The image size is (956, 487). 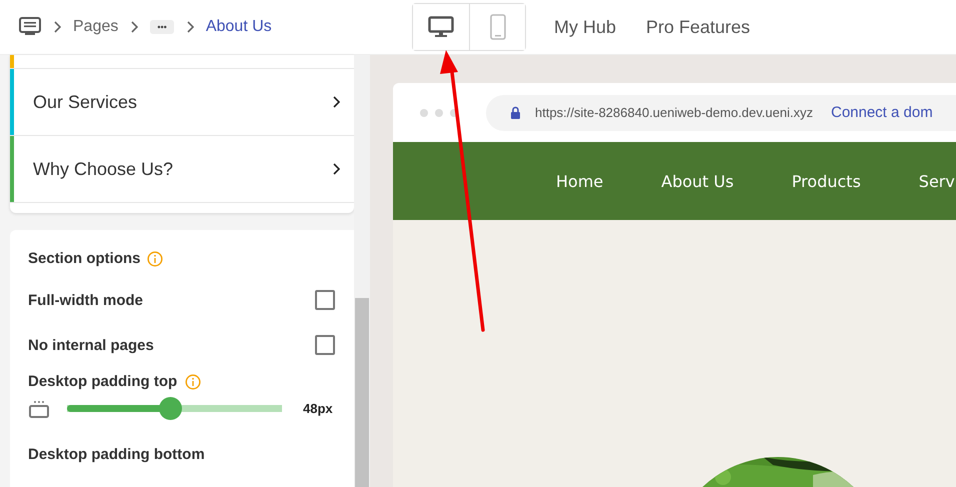 I want to click on section-label: Why Choose Us?, so click(x=103, y=169).